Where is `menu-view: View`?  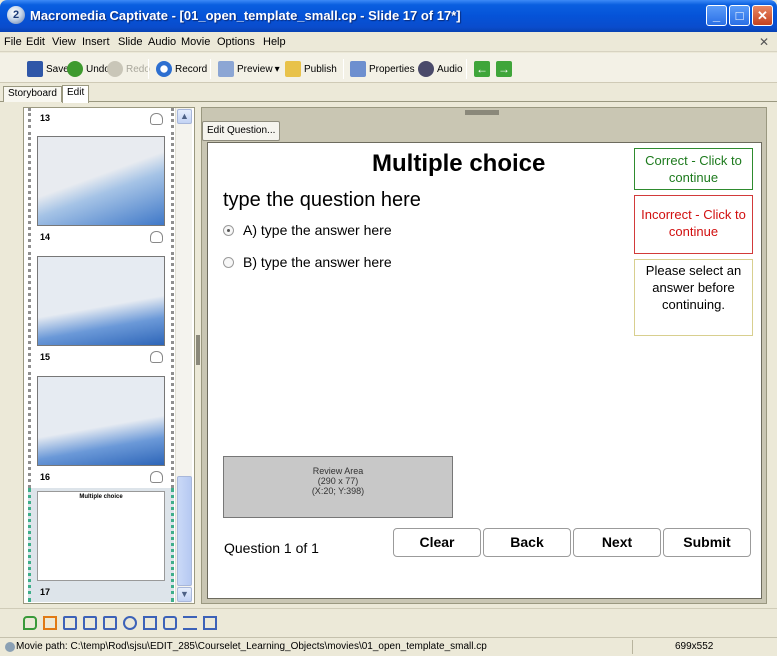
menu-view: View is located at coordinates (64, 42).